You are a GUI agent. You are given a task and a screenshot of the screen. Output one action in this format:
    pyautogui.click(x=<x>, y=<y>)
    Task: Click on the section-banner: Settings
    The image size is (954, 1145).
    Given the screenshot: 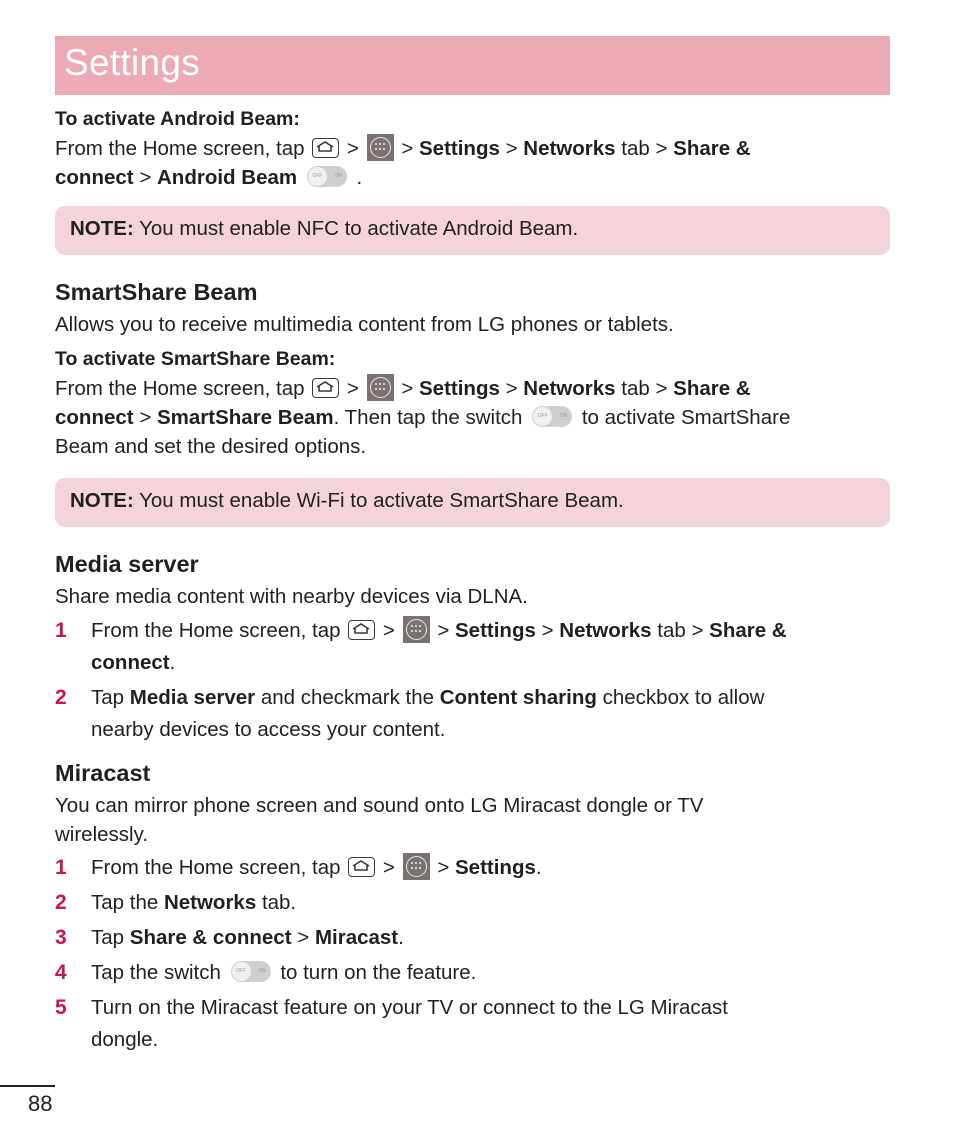 What is the action you would take?
    pyautogui.click(x=472, y=65)
    